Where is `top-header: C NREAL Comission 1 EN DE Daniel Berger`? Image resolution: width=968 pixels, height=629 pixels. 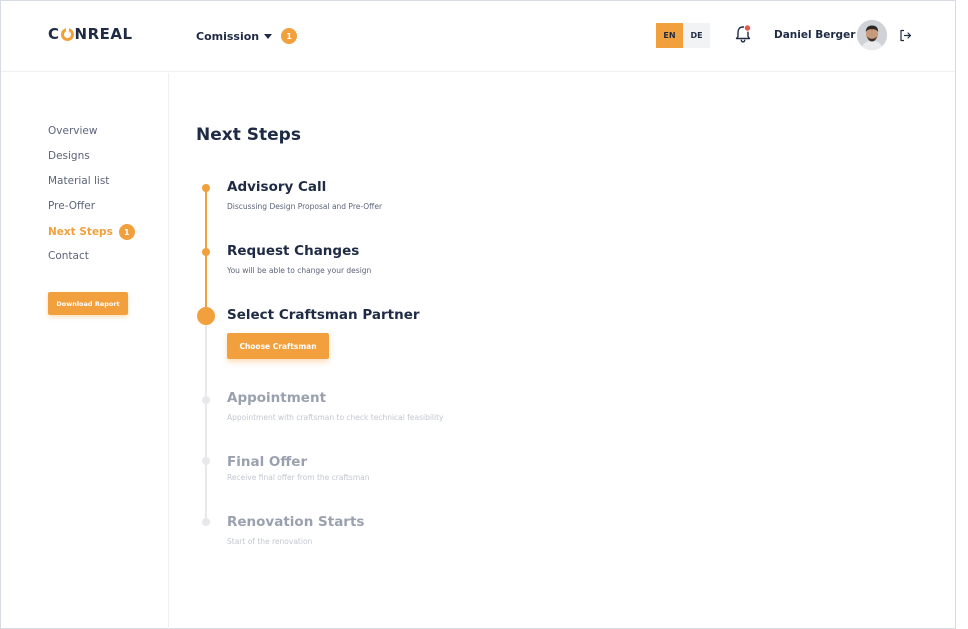
top-header: C NREAL Comission 1 EN DE Daniel Berger is located at coordinates (478, 36).